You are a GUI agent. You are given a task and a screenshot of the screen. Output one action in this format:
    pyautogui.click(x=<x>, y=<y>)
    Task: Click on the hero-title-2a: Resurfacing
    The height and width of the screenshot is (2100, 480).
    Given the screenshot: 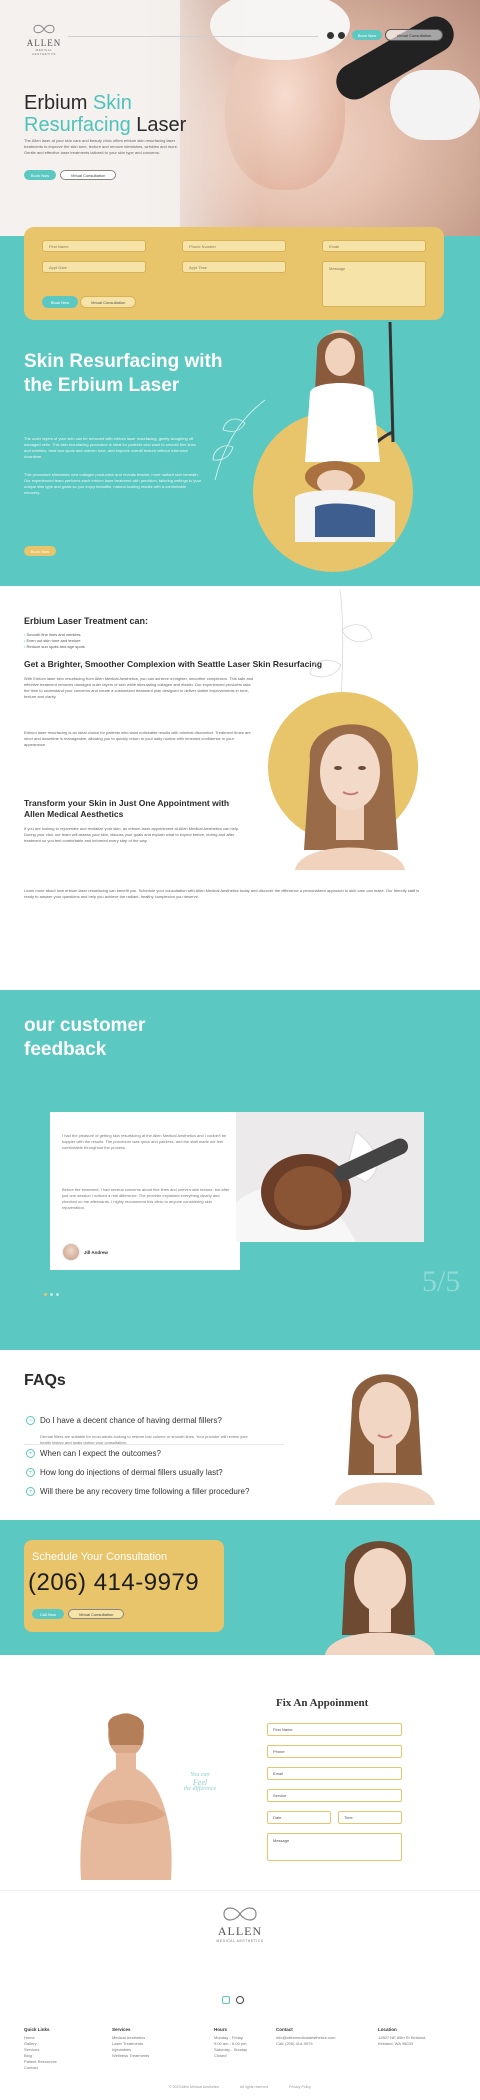 What is the action you would take?
    pyautogui.click(x=77, y=125)
    